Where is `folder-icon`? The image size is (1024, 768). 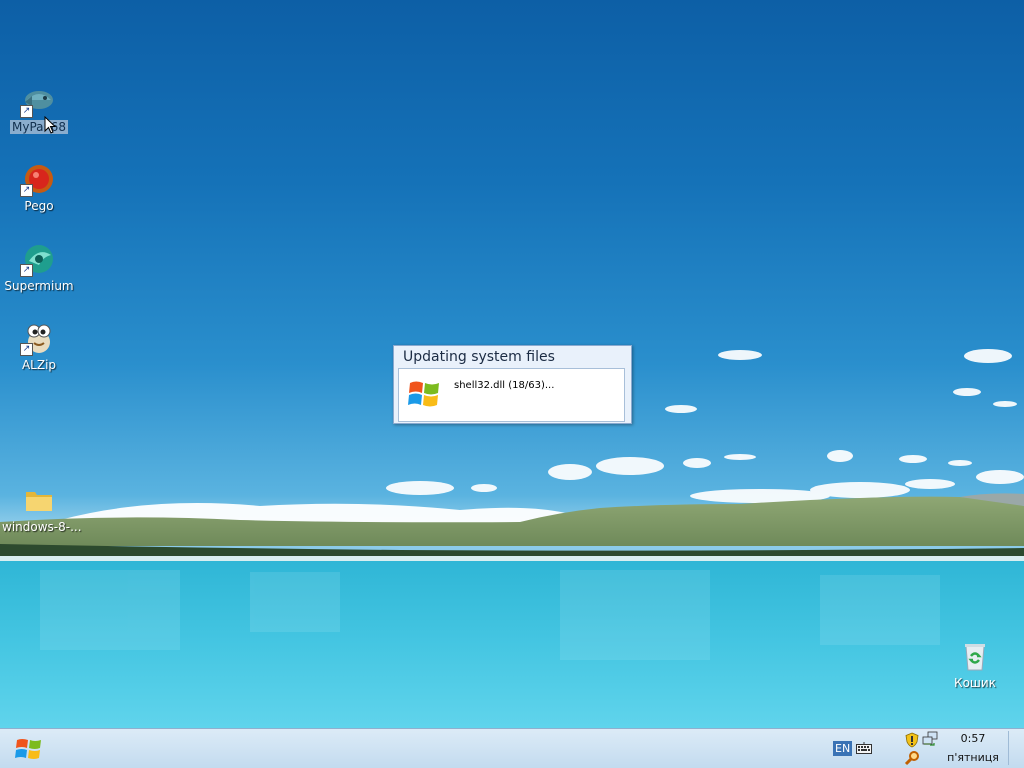 folder-icon is located at coordinates (39, 500).